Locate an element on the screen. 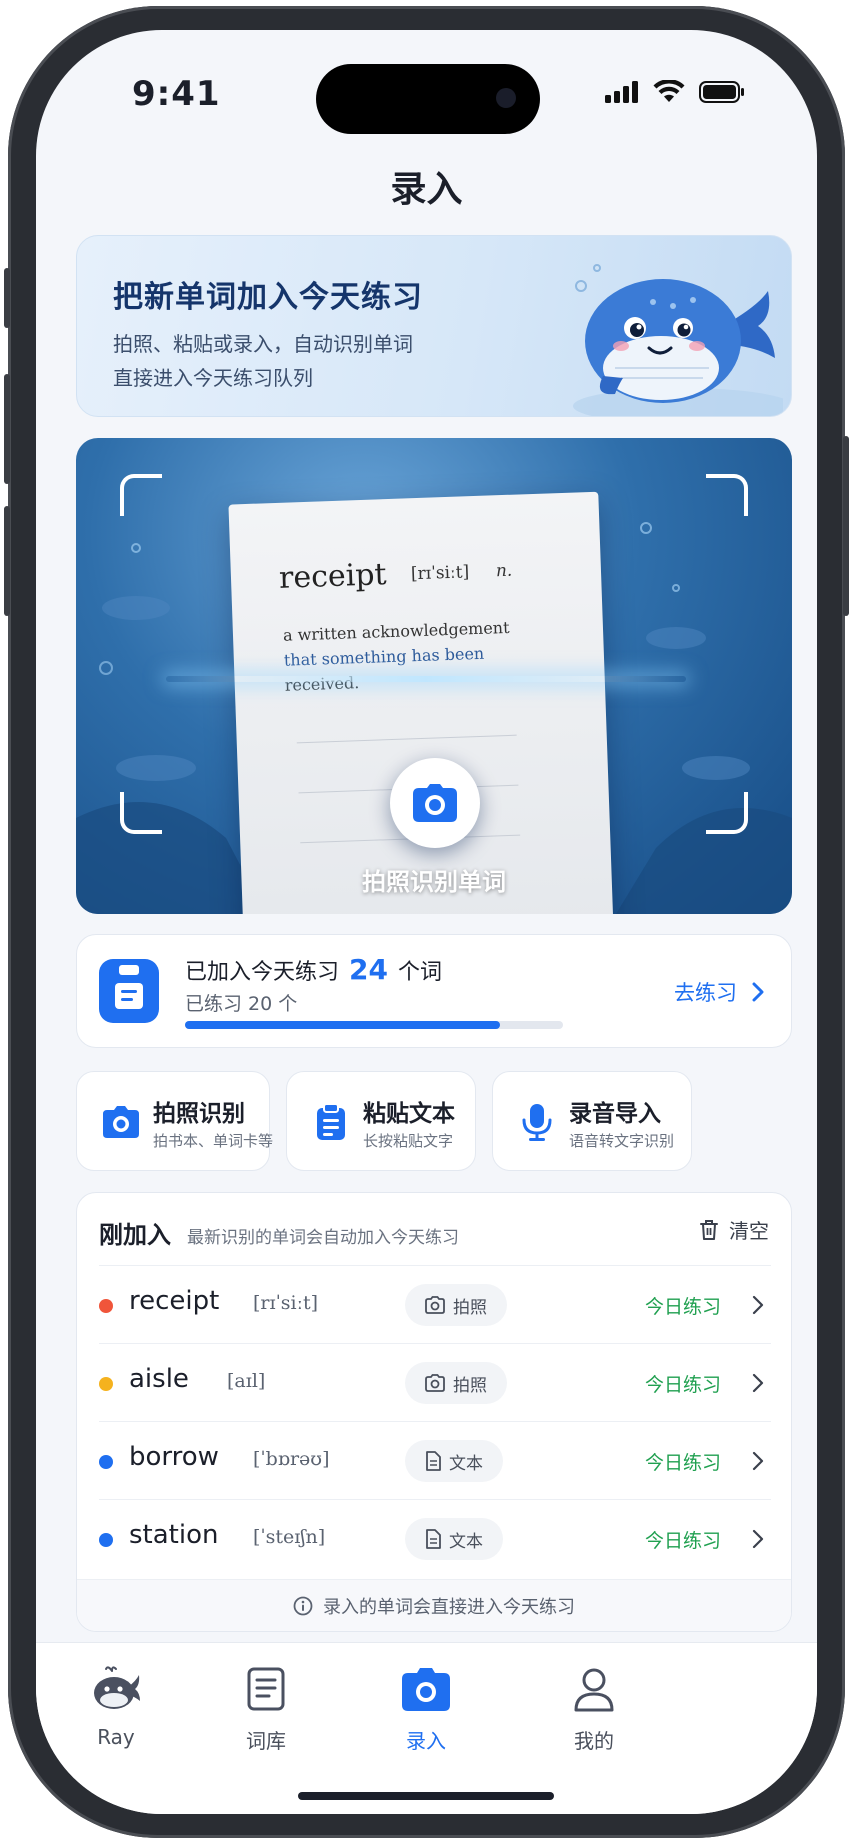 The image size is (853, 1844). tab-label: 我的 is located at coordinates (594, 1741).